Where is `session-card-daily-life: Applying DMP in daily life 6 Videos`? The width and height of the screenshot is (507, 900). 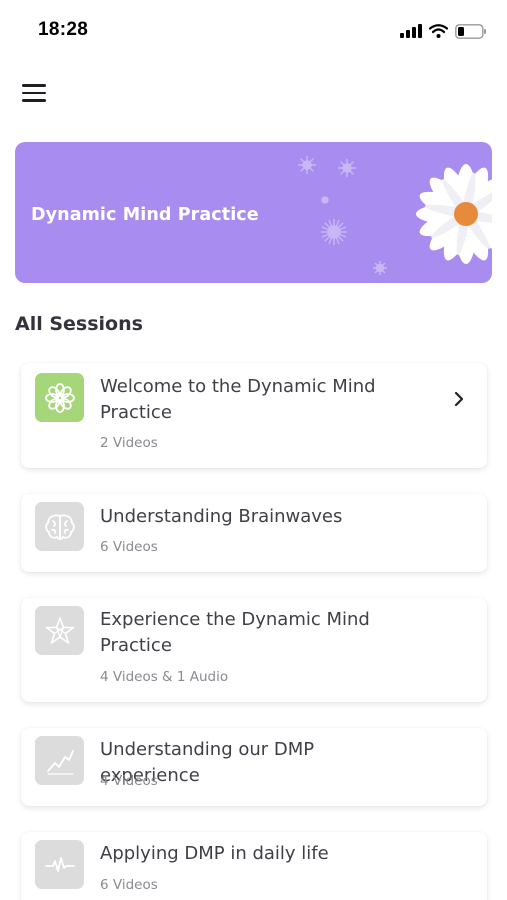 session-card-daily-life: Applying DMP in daily life 6 Videos is located at coordinates (254, 866).